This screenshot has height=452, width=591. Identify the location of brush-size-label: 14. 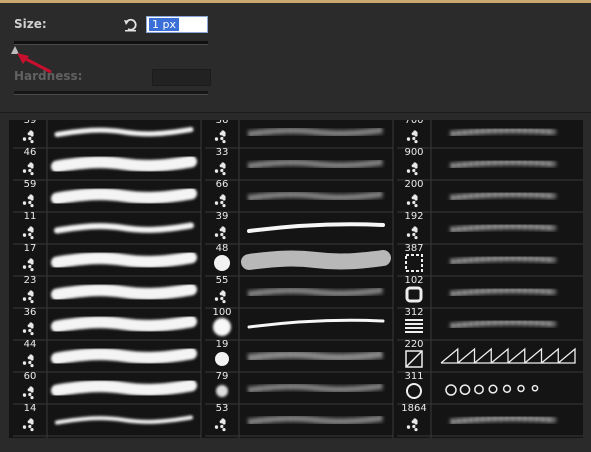
(30, 408).